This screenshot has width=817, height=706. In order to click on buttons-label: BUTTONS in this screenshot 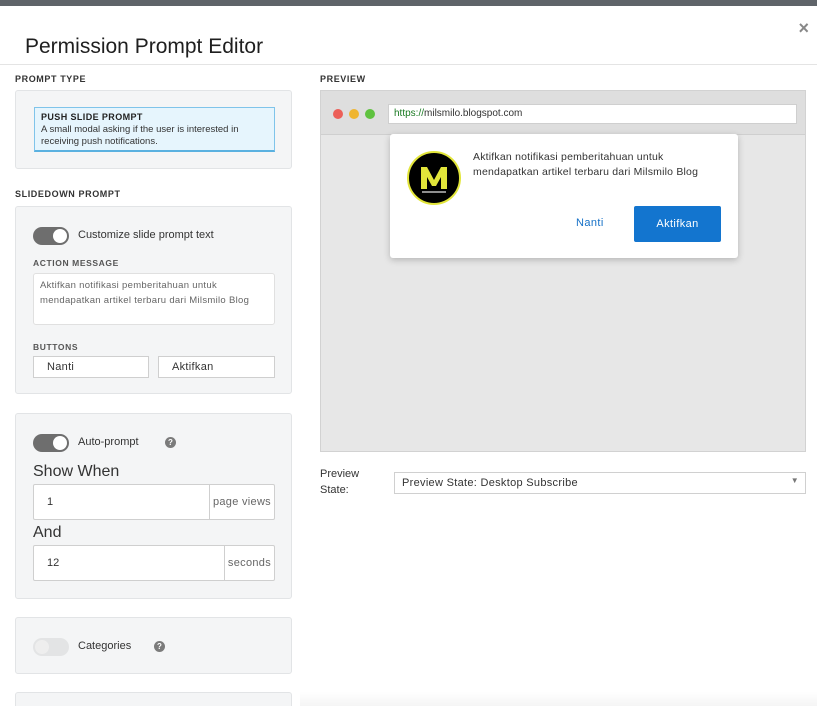, I will do `click(56, 347)`.